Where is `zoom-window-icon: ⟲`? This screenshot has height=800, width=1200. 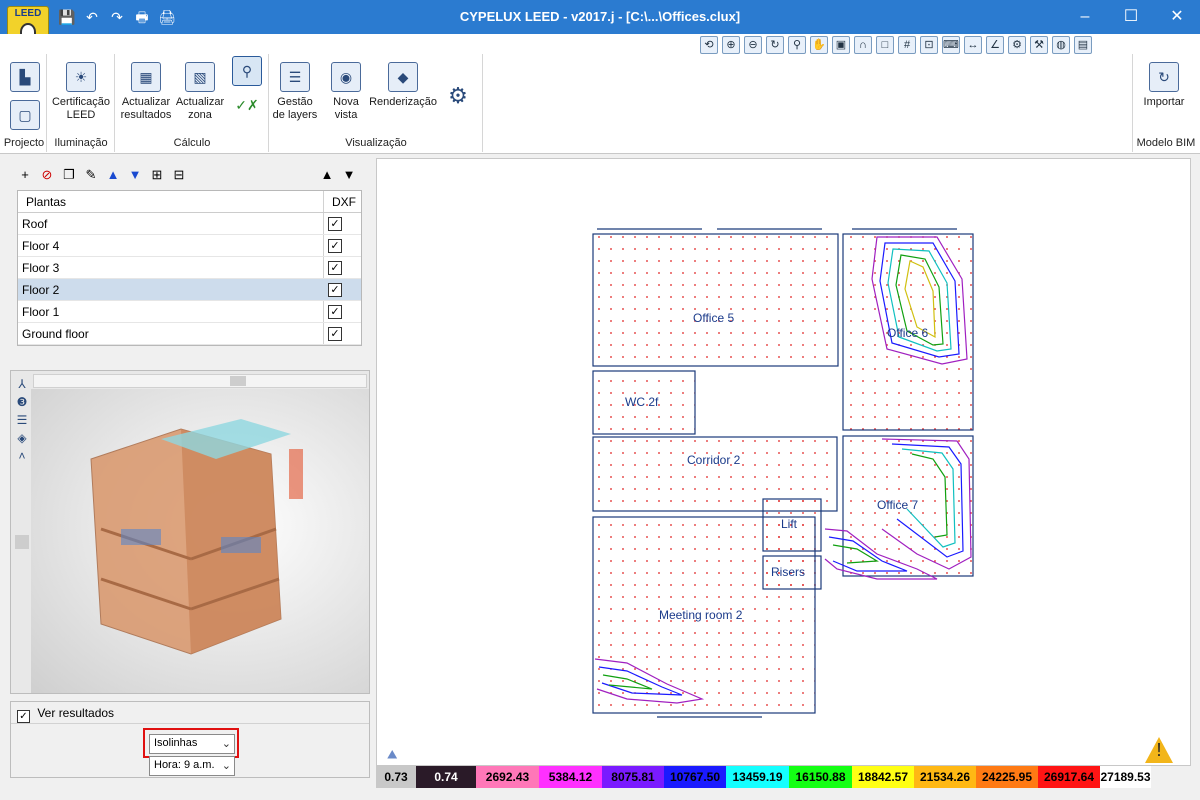 zoom-window-icon: ⟲ is located at coordinates (709, 45).